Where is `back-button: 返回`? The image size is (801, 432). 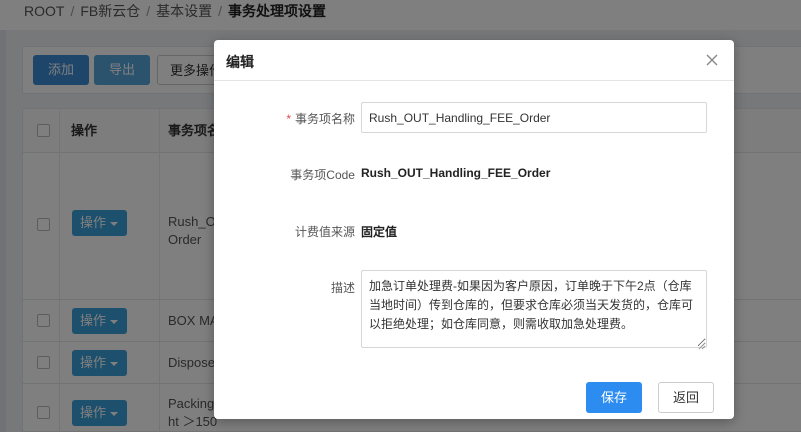
back-button: 返回 is located at coordinates (686, 397).